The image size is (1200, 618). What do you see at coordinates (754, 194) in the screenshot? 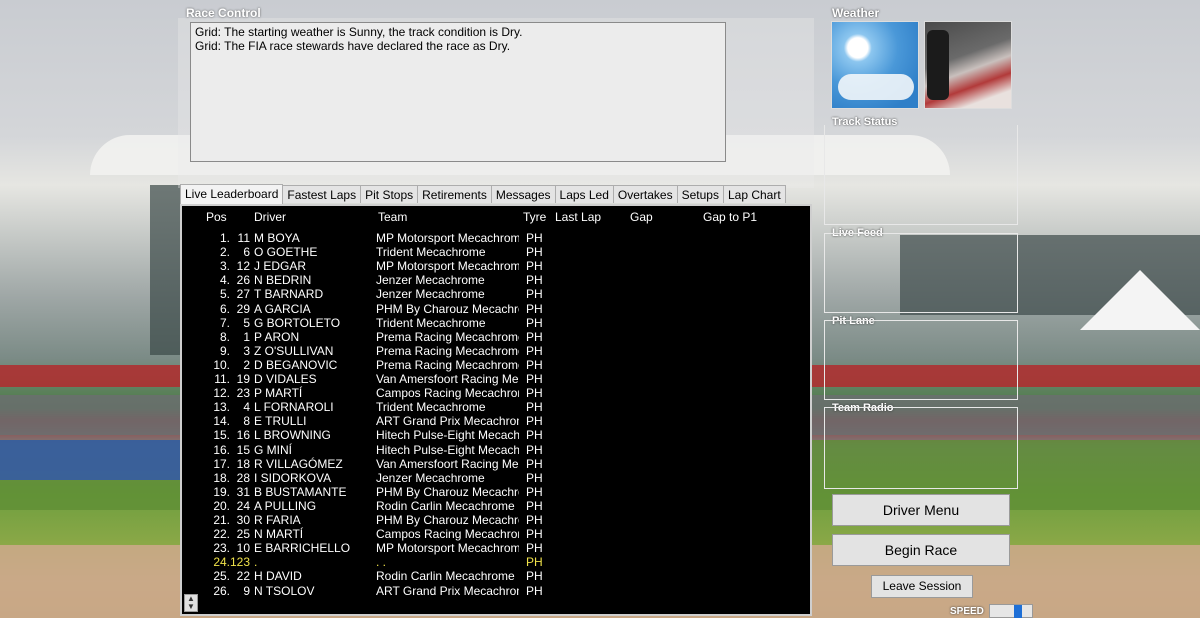
I see `tab-lap-chart: Lap Chart` at bounding box center [754, 194].